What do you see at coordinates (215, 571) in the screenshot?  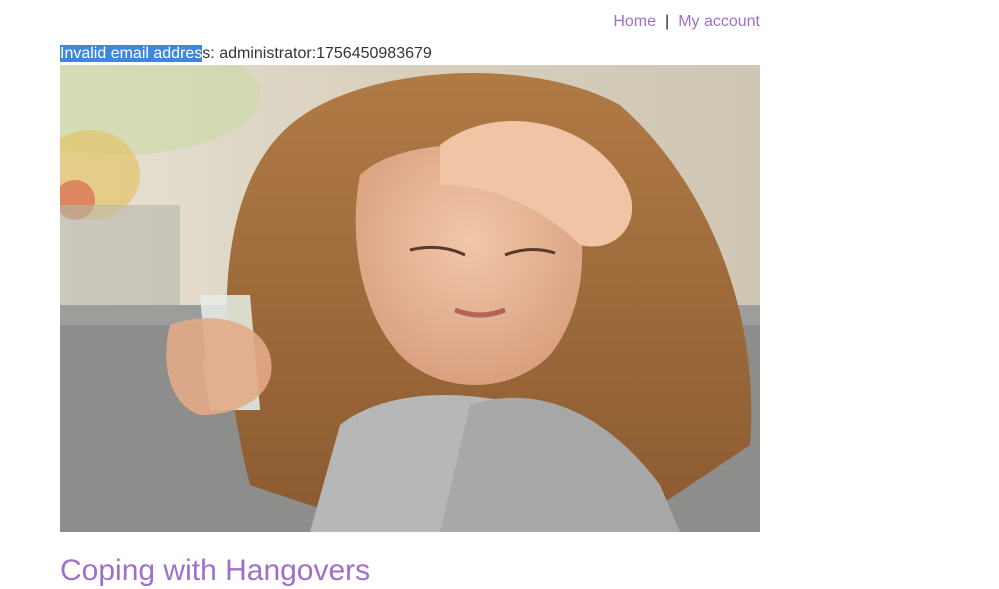 I see `post-title: Coping with Hangovers` at bounding box center [215, 571].